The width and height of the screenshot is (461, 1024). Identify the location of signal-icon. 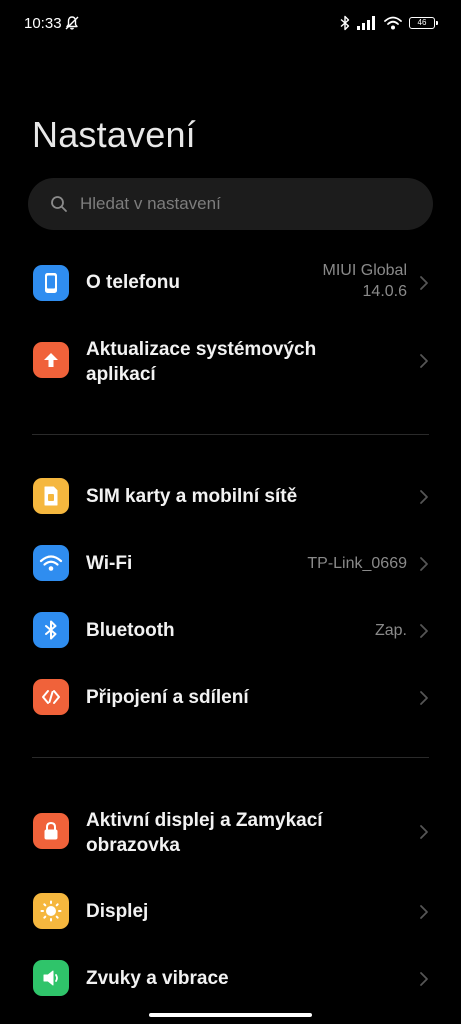
(366, 23).